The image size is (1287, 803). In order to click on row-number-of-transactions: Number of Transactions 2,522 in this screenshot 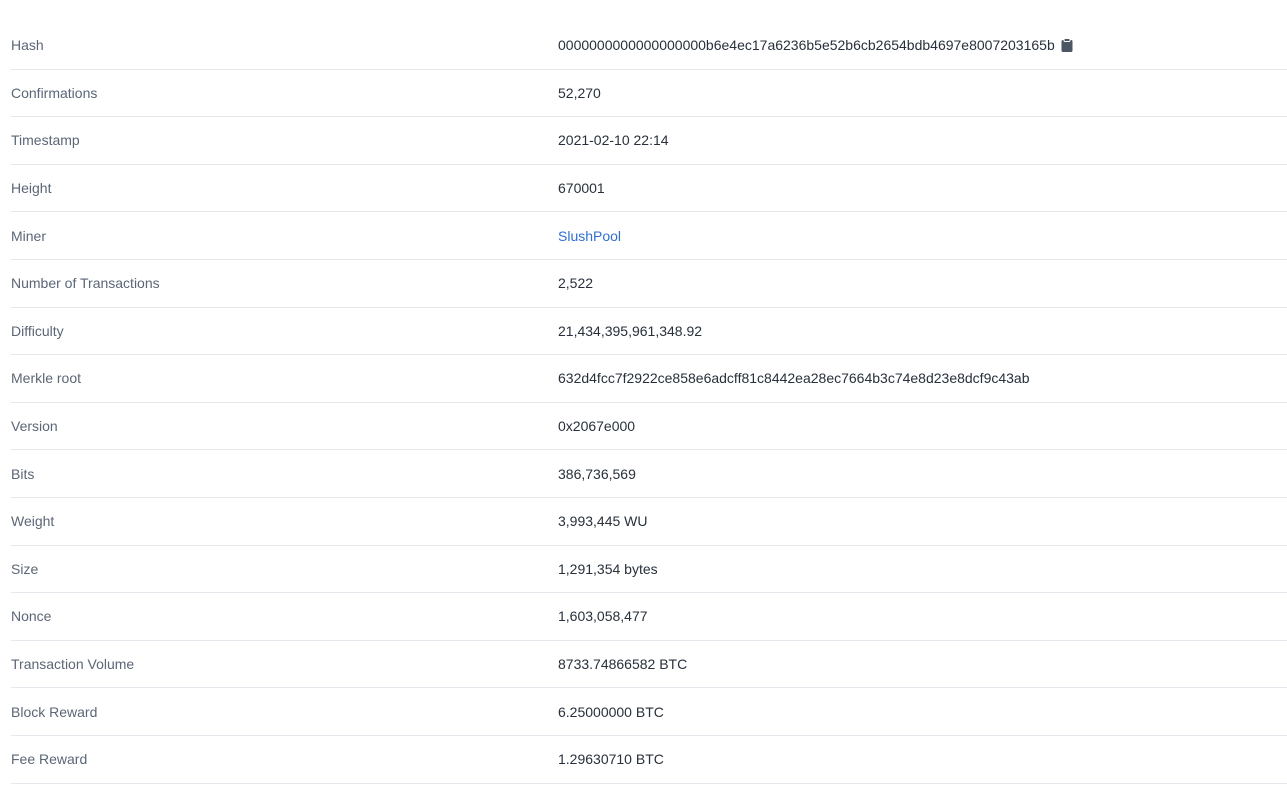, I will do `click(649, 284)`.